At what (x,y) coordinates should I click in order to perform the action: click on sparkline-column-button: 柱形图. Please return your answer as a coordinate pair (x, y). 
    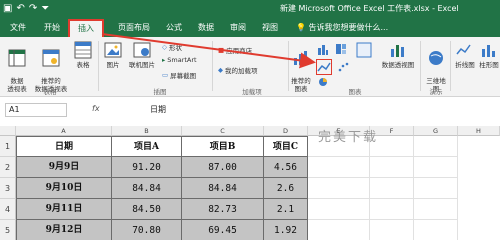
    Looking at the image, I should click on (489, 55).